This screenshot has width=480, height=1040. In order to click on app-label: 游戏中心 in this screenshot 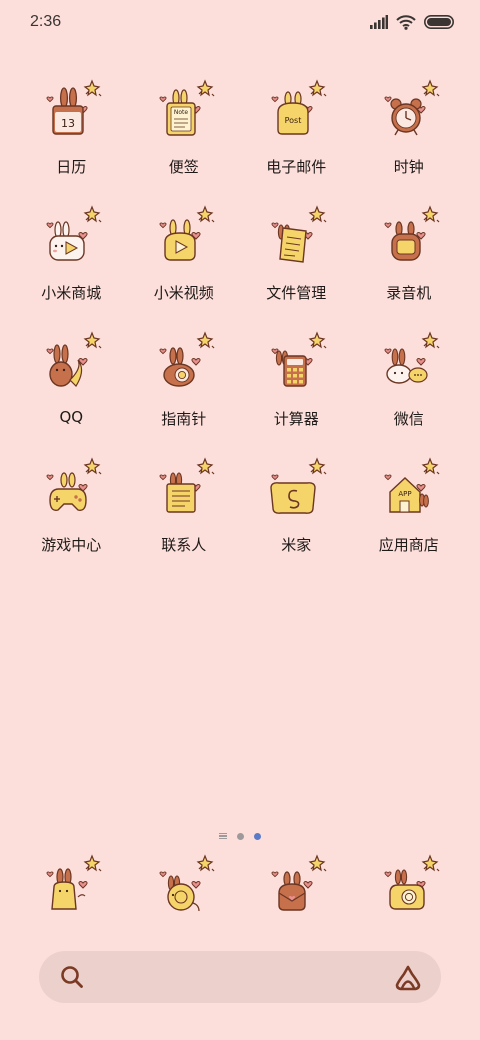, I will do `click(71, 545)`.